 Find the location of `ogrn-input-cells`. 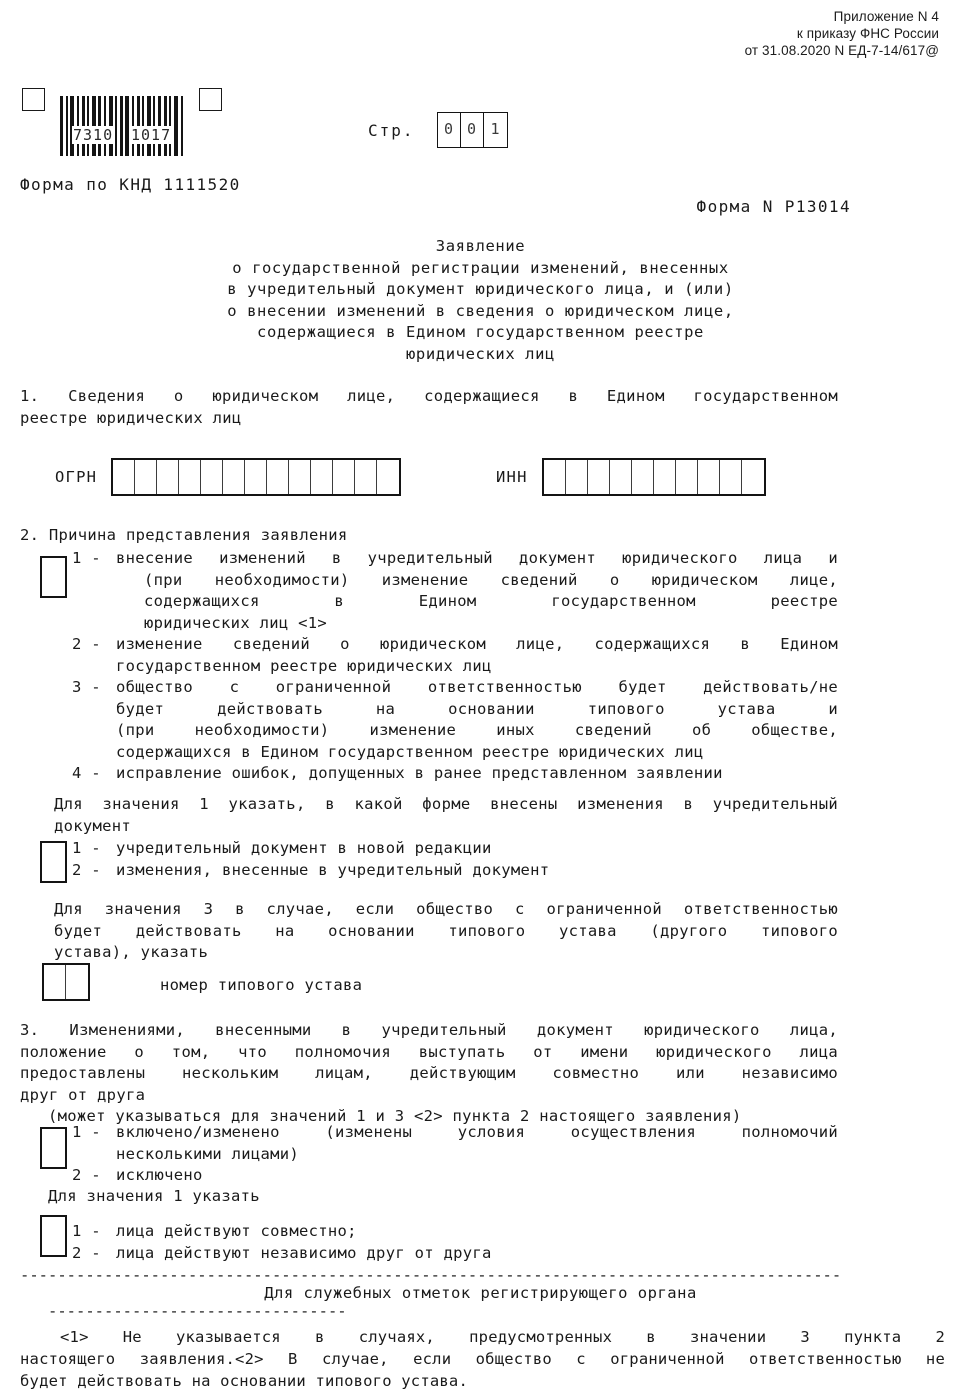

ogrn-input-cells is located at coordinates (256, 477).